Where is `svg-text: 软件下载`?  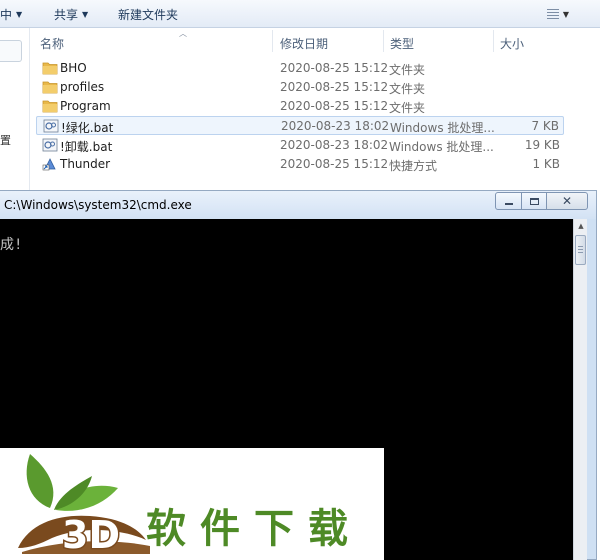 svg-text: 软件下载 is located at coordinates (254, 529).